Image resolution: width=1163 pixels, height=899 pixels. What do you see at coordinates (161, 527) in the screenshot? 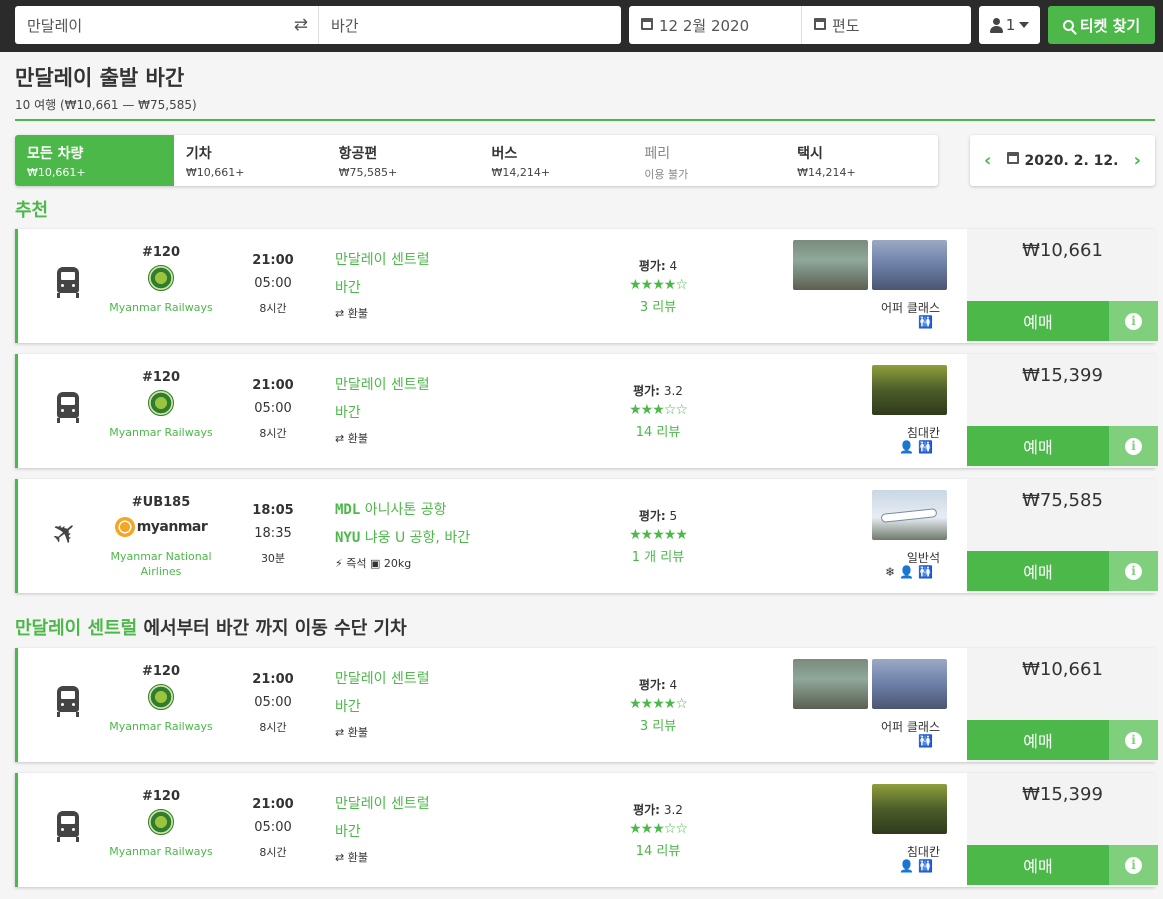
I see `airline-logo: myanmar` at bounding box center [161, 527].